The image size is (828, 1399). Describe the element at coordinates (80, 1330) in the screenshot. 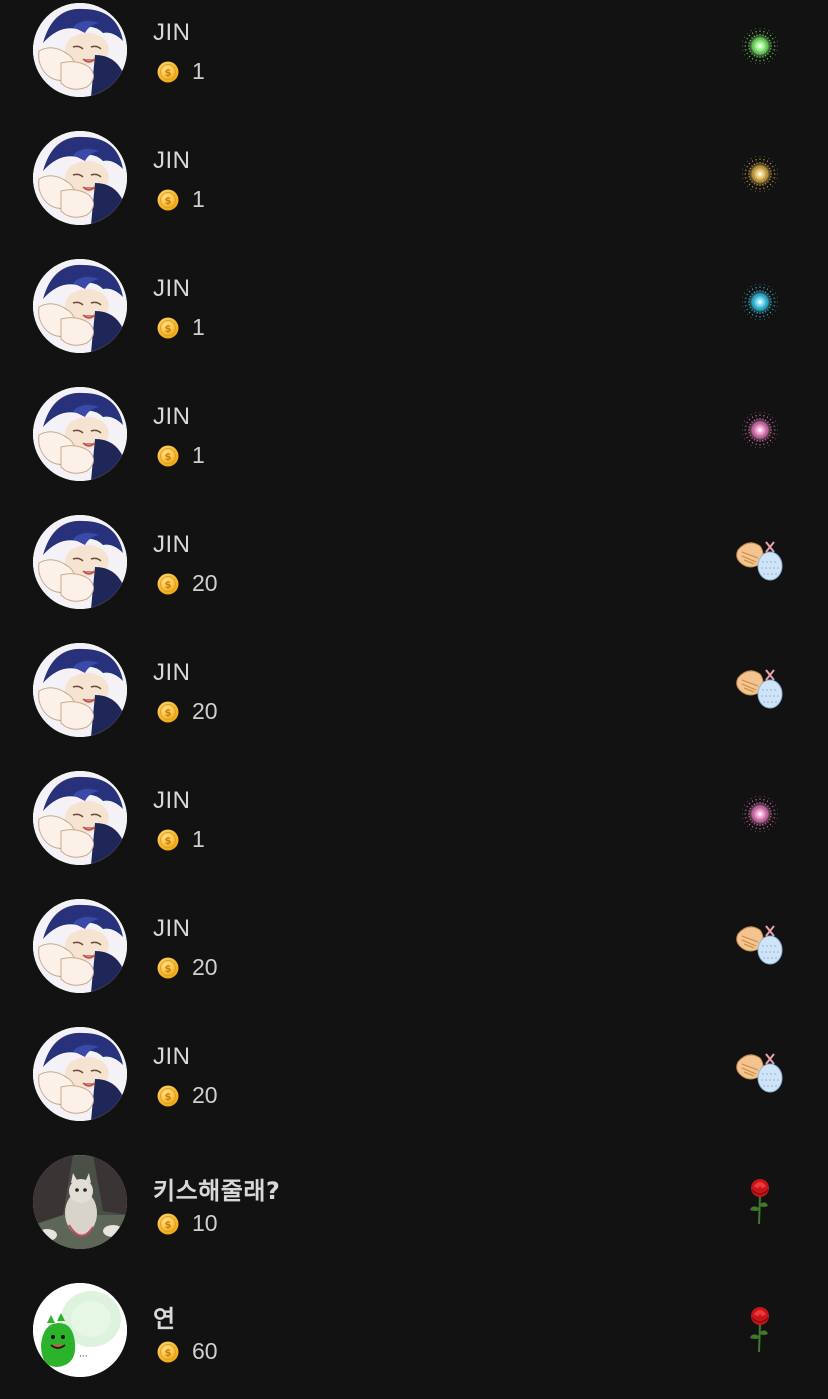

I see `green-dino-avatar: ···` at that location.